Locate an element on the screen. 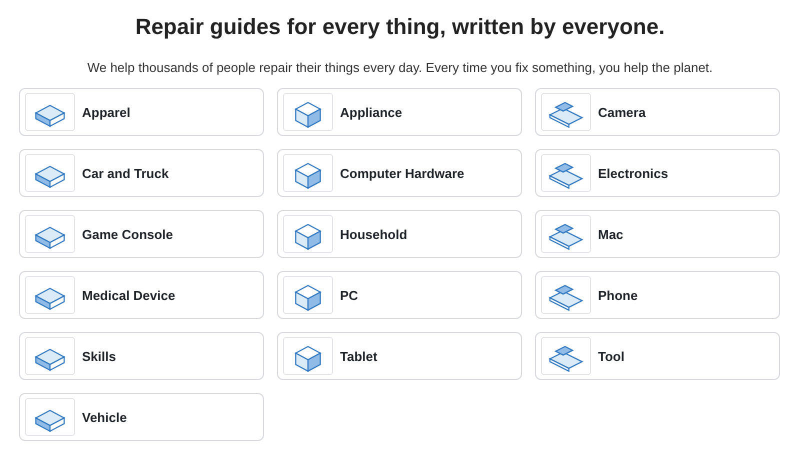 The width and height of the screenshot is (800, 450). category-card: Apparel is located at coordinates (141, 112).